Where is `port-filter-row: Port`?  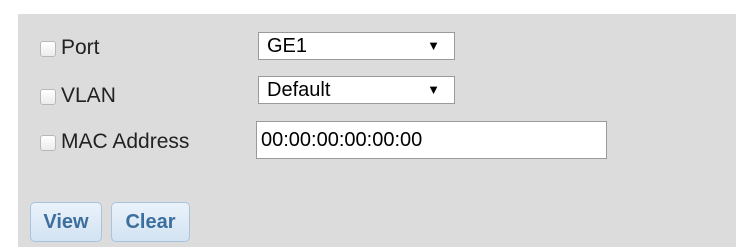
port-filter-row: Port is located at coordinates (70, 48).